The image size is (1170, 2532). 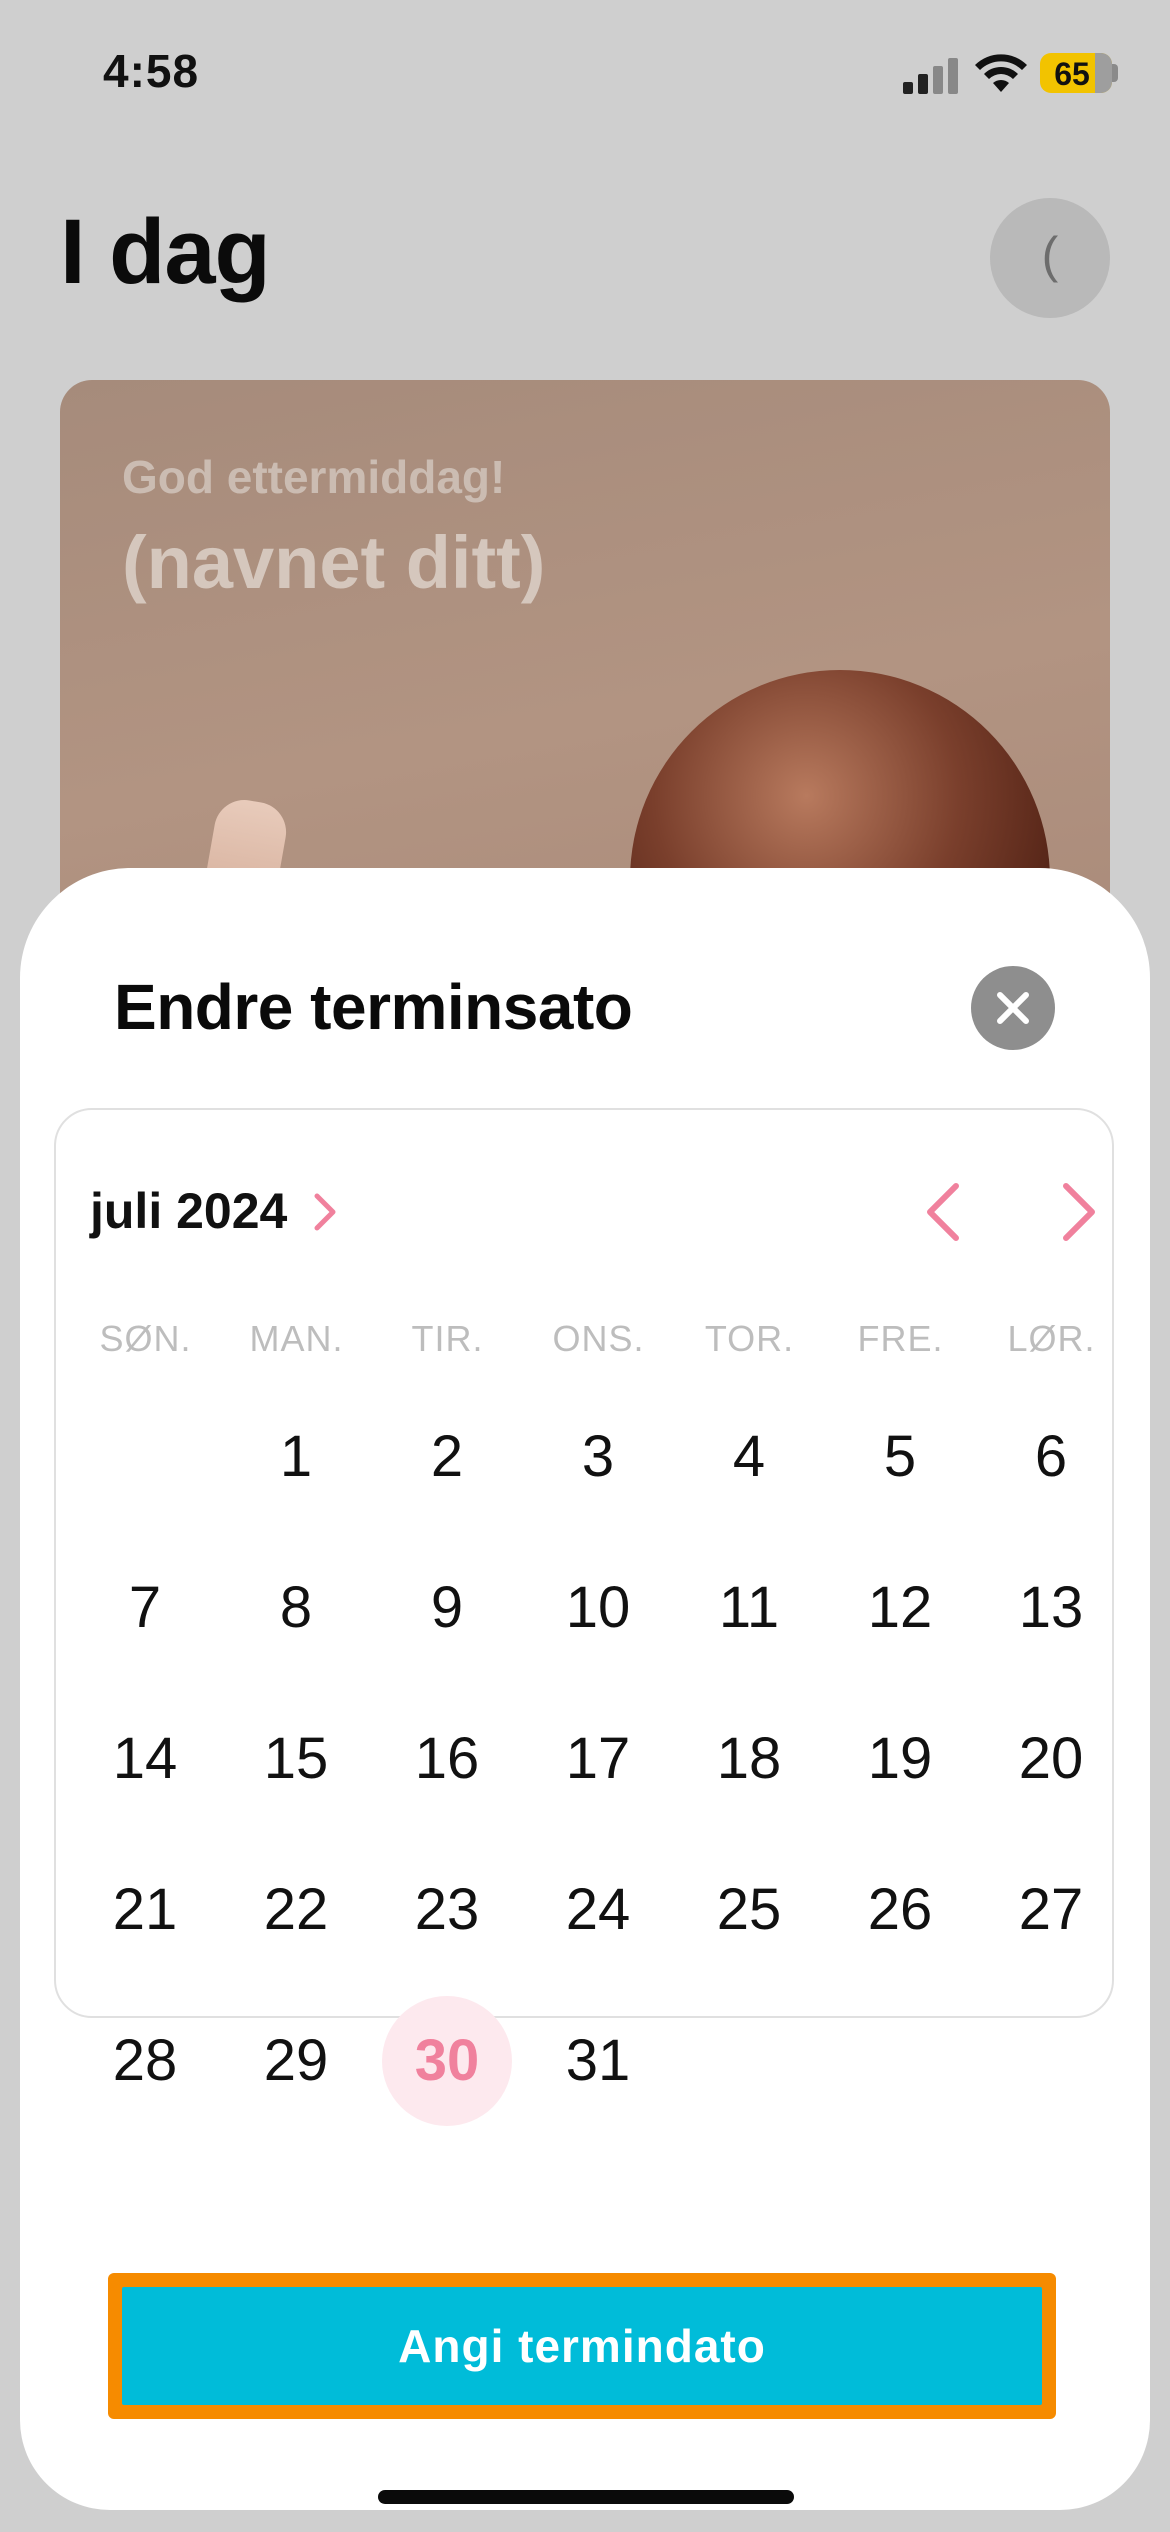 I want to click on weekday-label: FRE., so click(x=900, y=1338).